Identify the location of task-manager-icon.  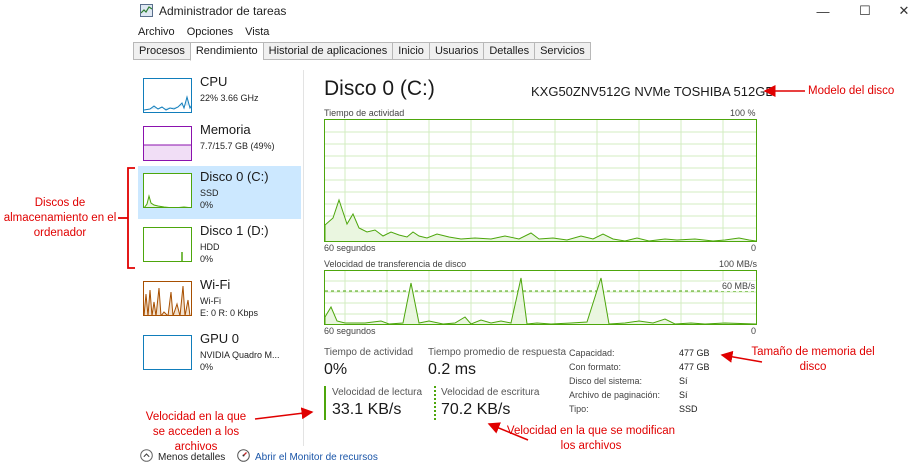
(146, 10).